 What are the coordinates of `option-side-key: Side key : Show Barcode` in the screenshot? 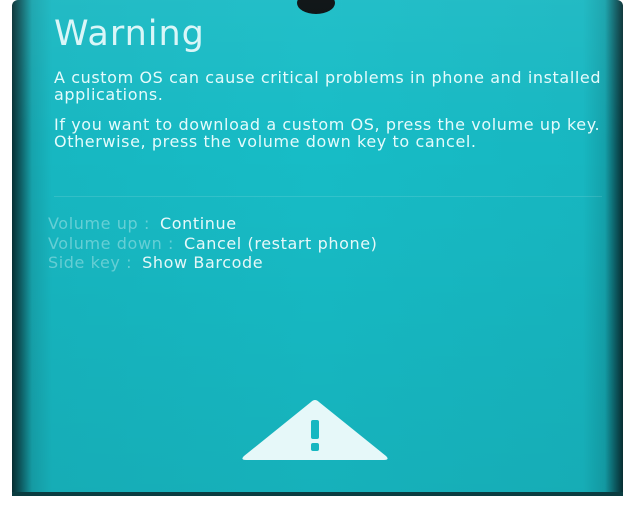 It's located at (155, 262).